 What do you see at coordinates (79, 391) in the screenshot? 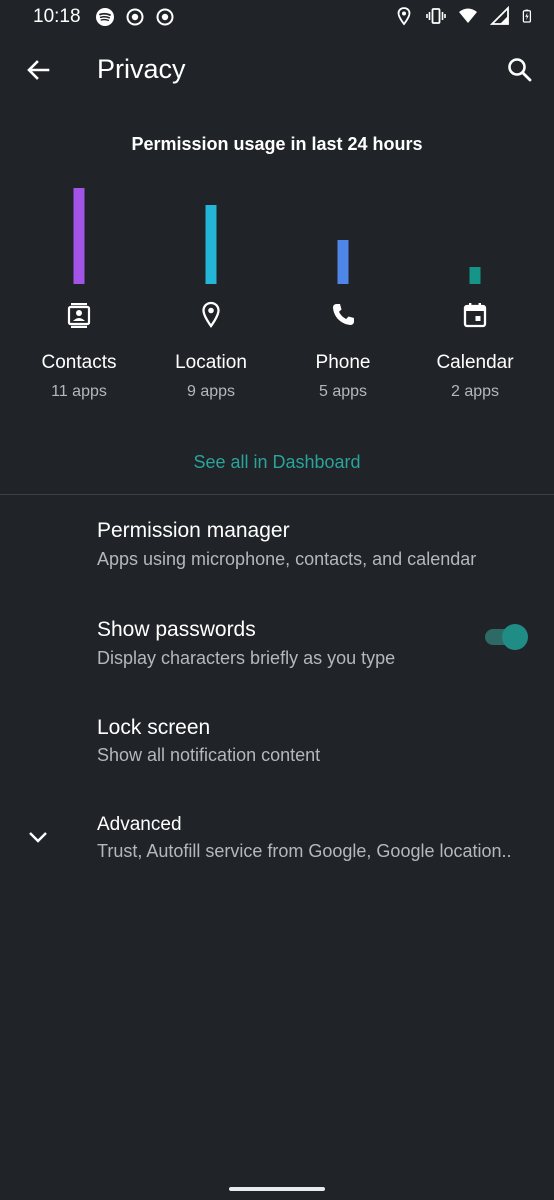
I see `permission-count: 11 apps` at bounding box center [79, 391].